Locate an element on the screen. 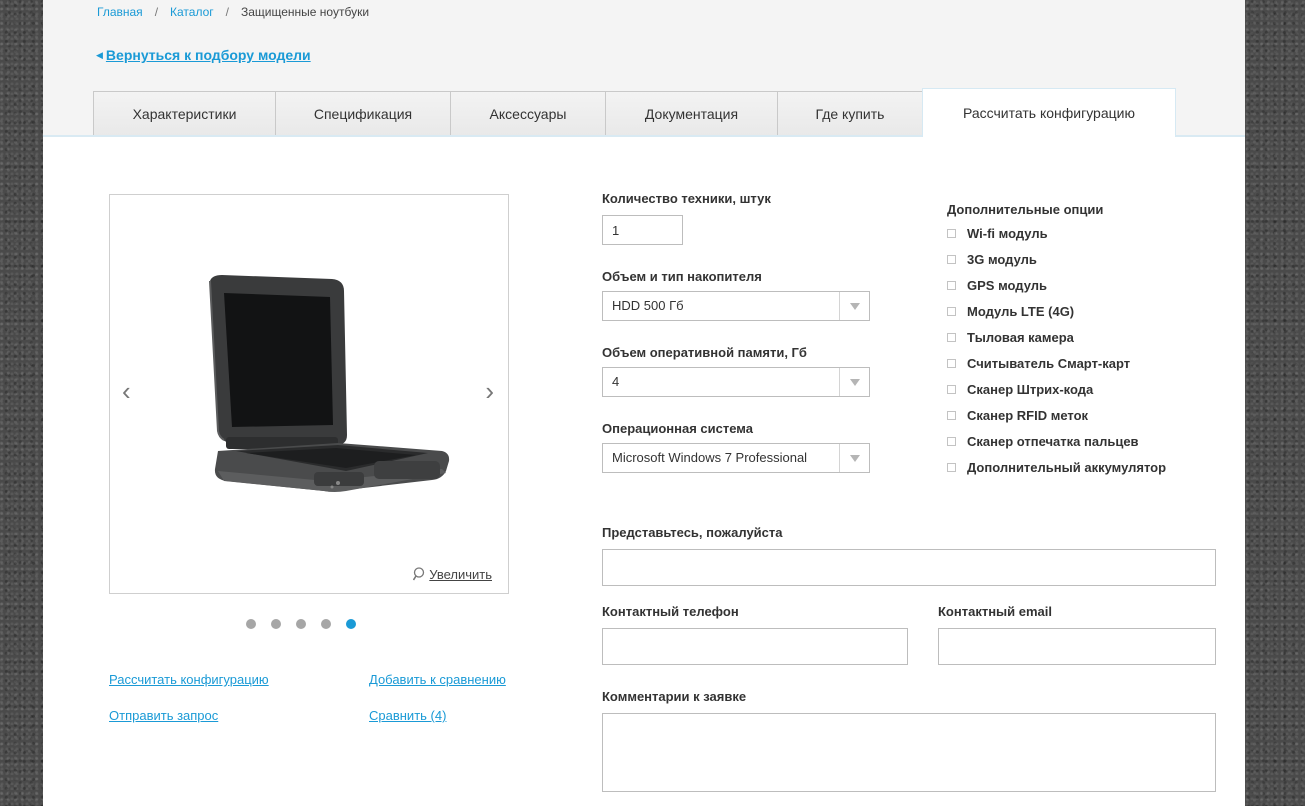  phone-label: Контактный телефон is located at coordinates (670, 611).